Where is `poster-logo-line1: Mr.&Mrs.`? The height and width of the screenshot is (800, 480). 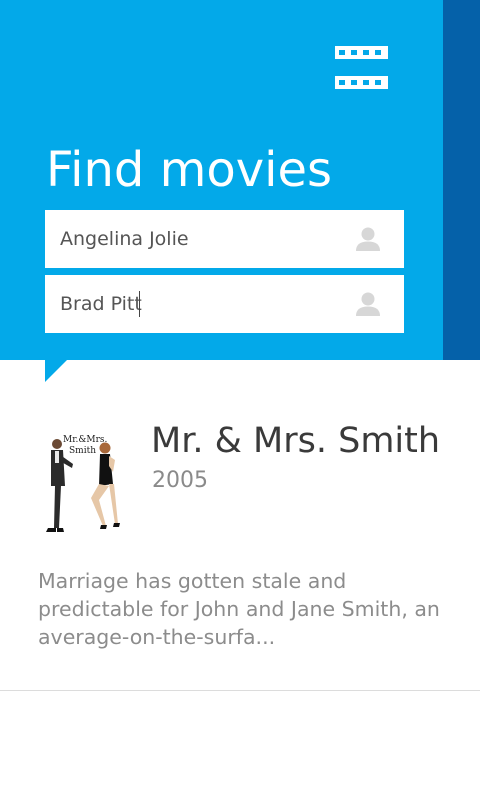 poster-logo-line1: Mr.&Mrs. is located at coordinates (85, 440).